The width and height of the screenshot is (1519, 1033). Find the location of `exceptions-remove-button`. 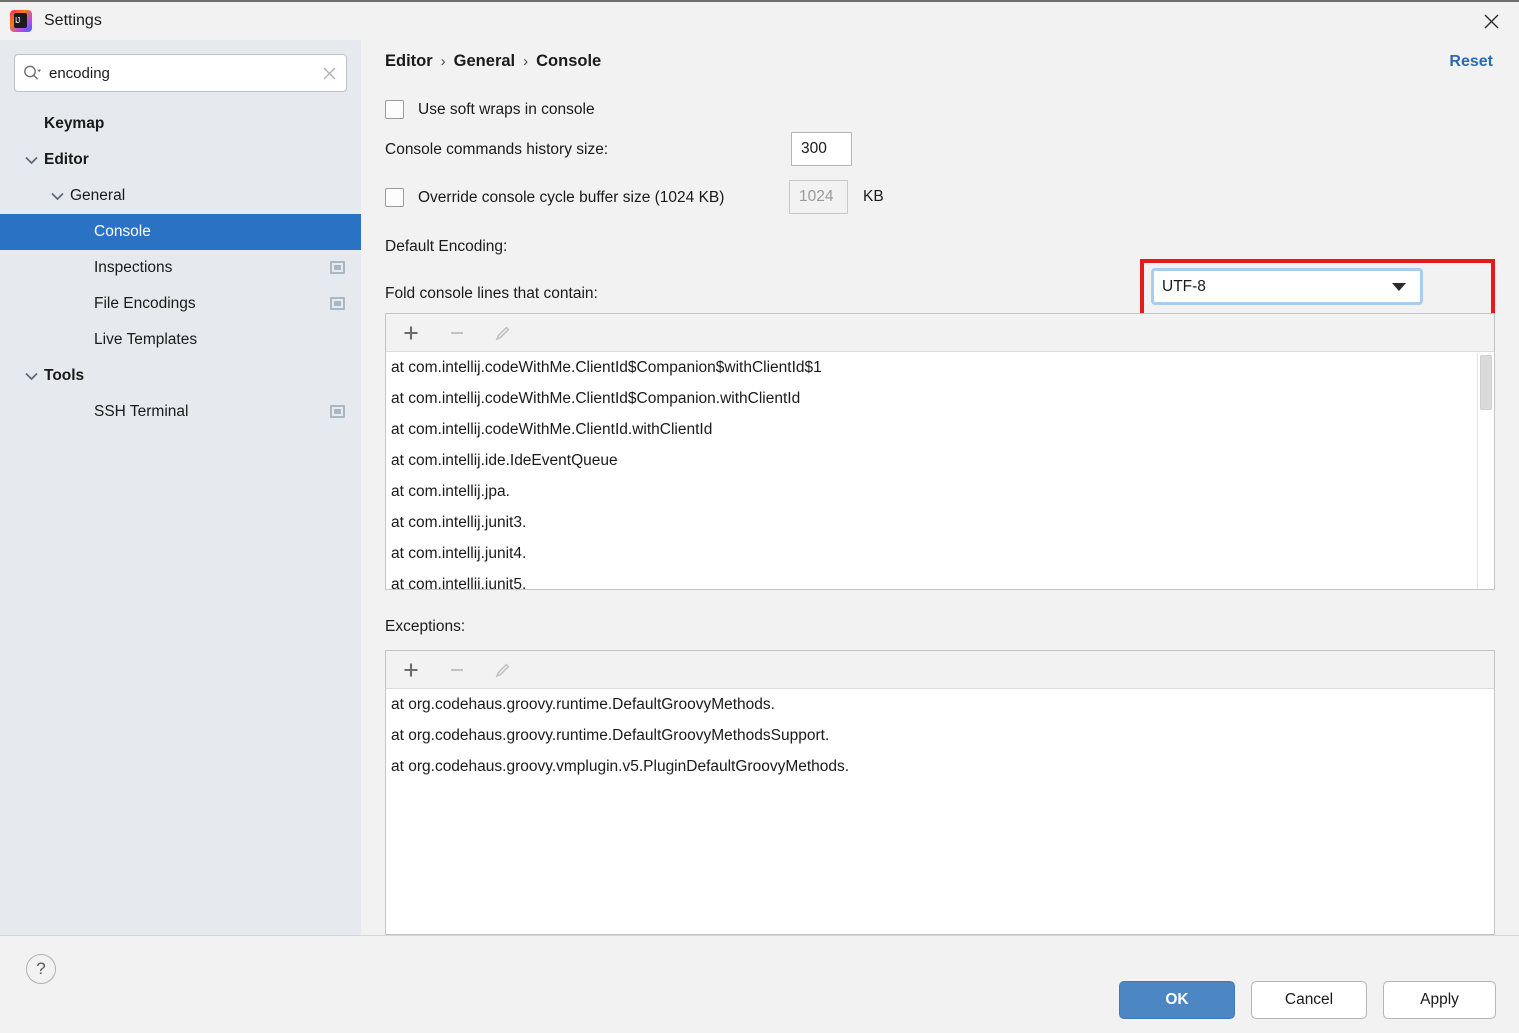

exceptions-remove-button is located at coordinates (457, 670).